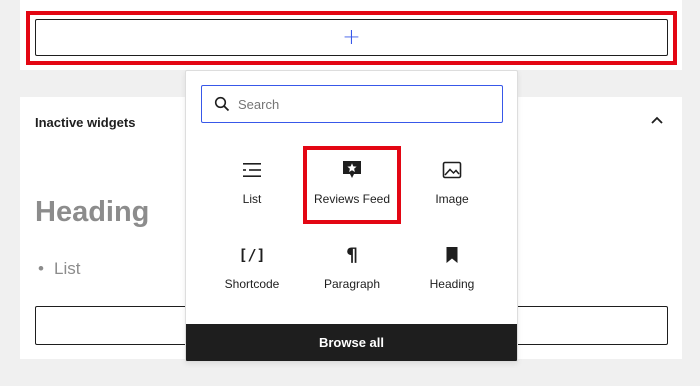 The width and height of the screenshot is (700, 386). What do you see at coordinates (351, 38) in the screenshot?
I see `highlight-box-appender` at bounding box center [351, 38].